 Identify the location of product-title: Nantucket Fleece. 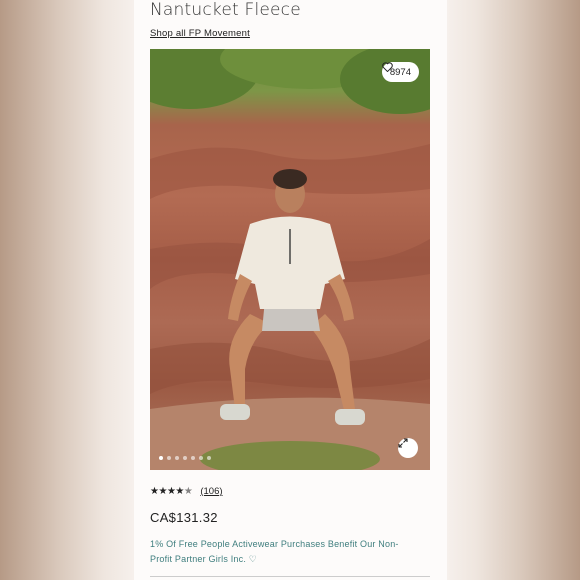
(225, 10).